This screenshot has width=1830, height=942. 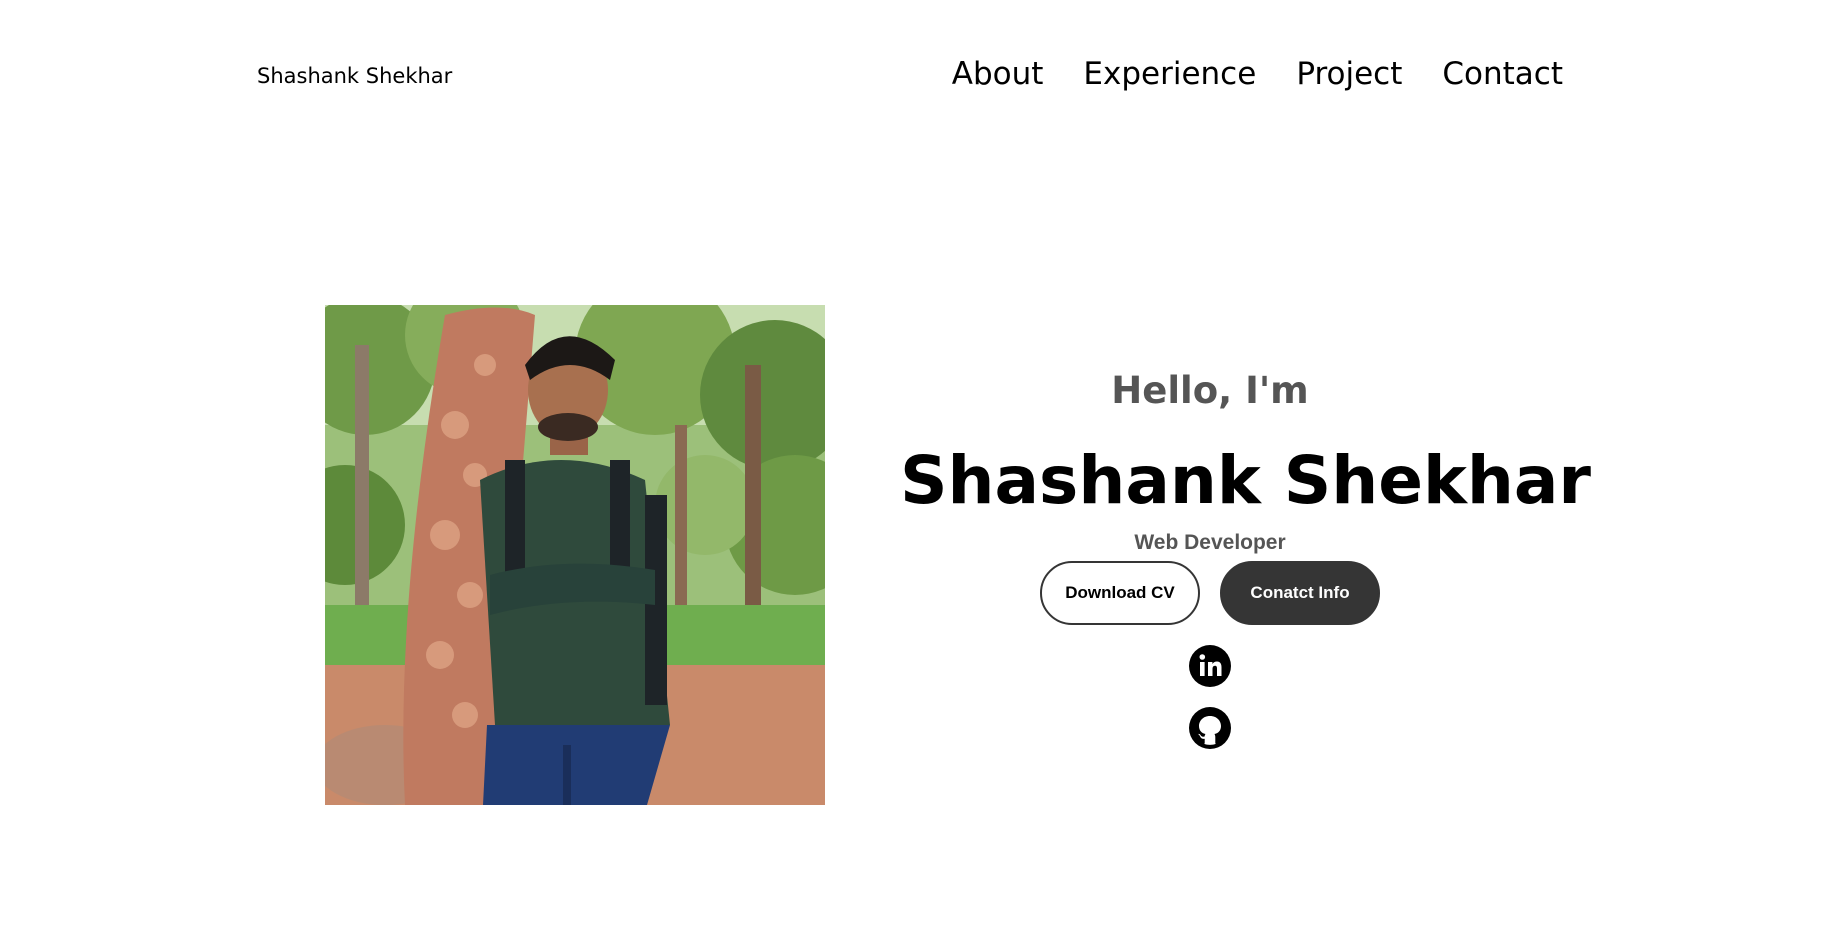 I want to click on contact-info-button: Conatct Info, so click(x=1300, y=593).